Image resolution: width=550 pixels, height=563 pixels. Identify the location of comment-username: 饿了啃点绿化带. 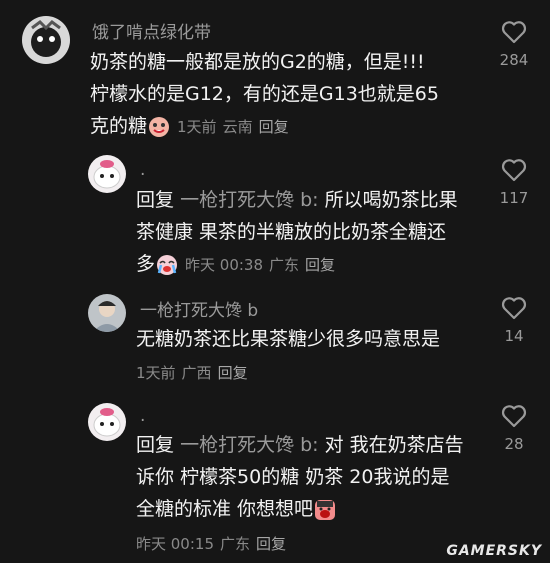
(151, 30).